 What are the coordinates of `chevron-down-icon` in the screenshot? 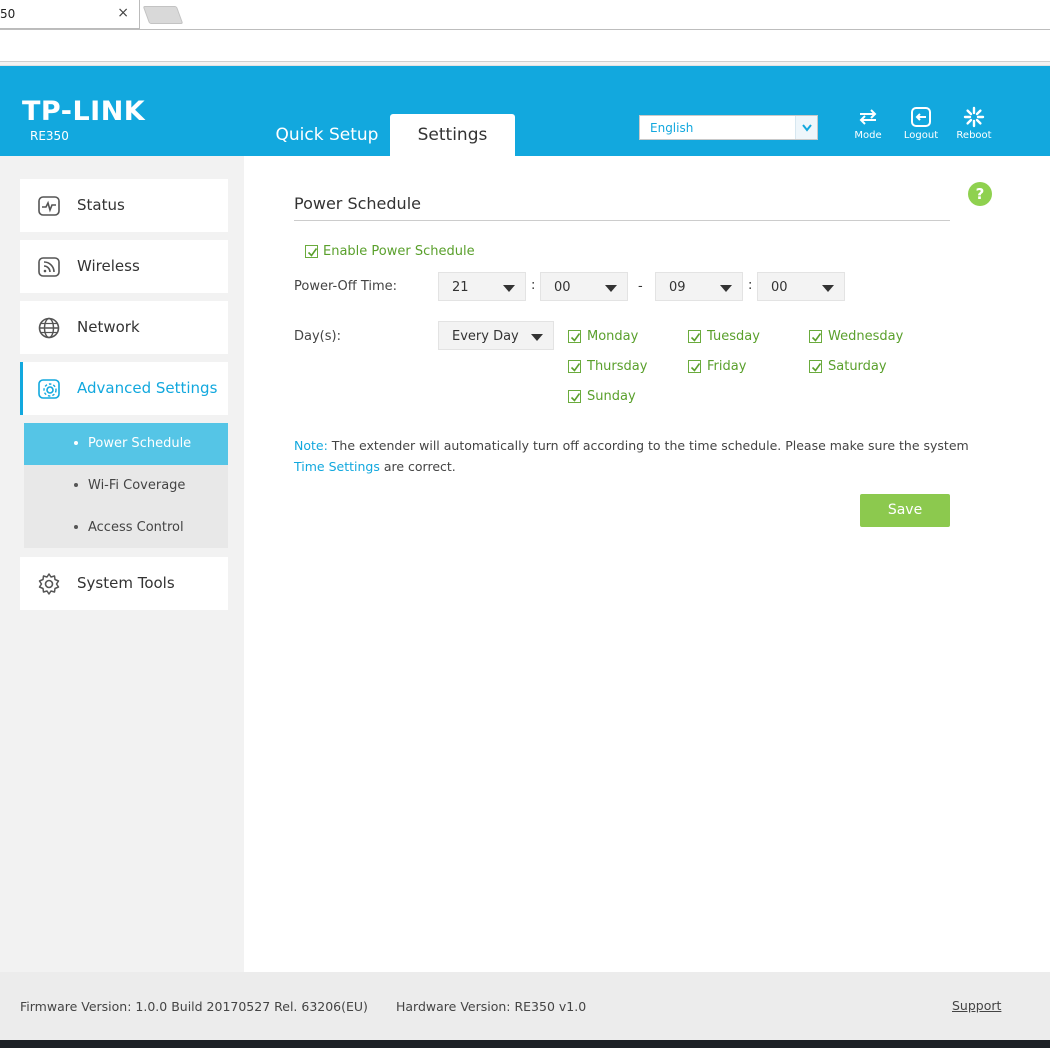 It's located at (806, 127).